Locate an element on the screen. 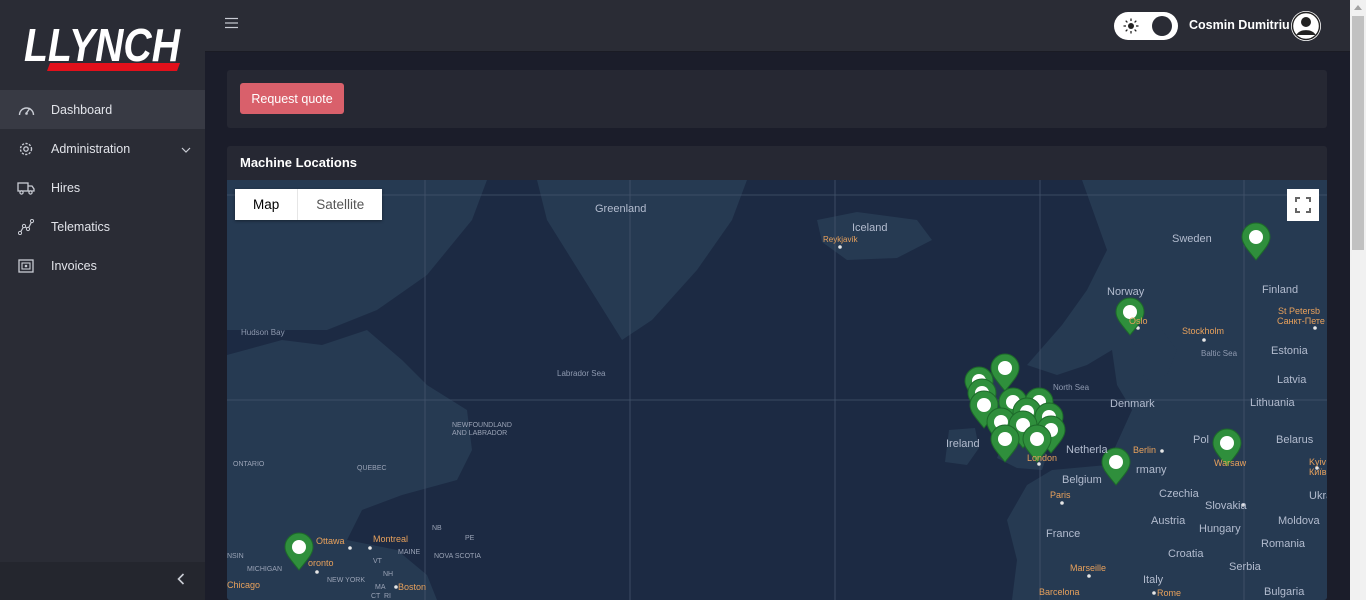 This screenshot has width=1366, height=600. map-label: Ottawa is located at coordinates (330, 541).